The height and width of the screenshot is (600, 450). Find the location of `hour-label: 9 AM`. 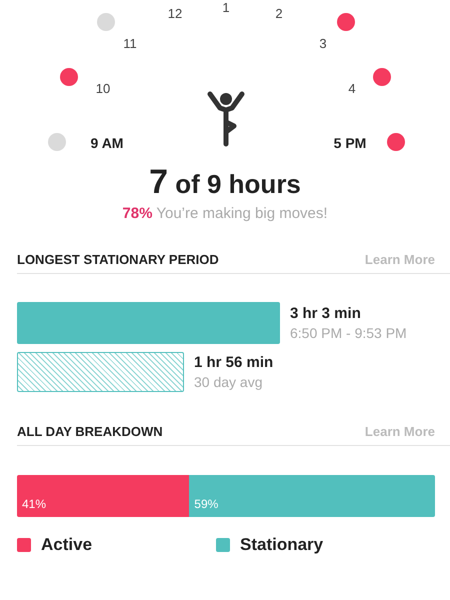

hour-label: 9 AM is located at coordinates (107, 143).